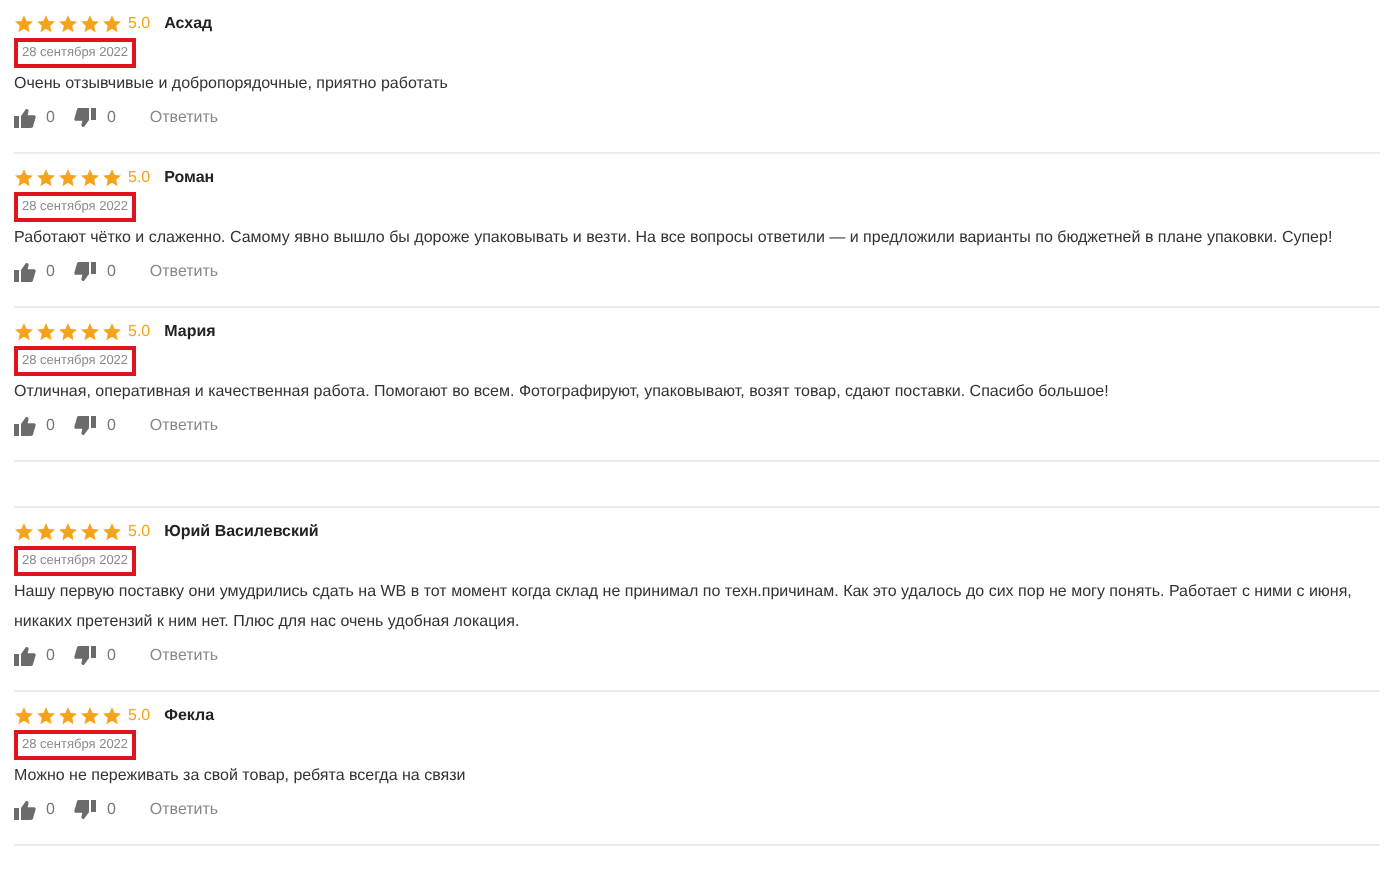 This screenshot has height=876, width=1400. What do you see at coordinates (684, 607) in the screenshot?
I see `review-text: Нашу первую поставку они умудрились сдать на WB в тот момент когда склад не принимал по техн.причинам. Как это удалось до сих пор не могу понять. Работает с ними с июня, никаких претензий к ним нет. Плюс для нас очень удобная локация.` at bounding box center [684, 607].